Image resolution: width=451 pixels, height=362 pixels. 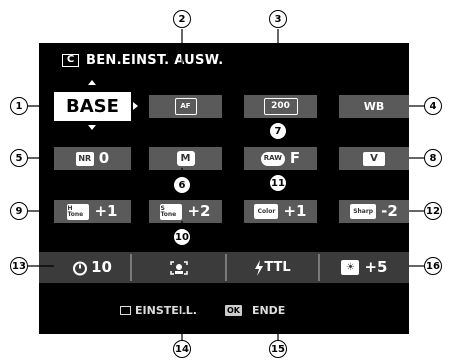 I want to click on color-value: +1, so click(x=295, y=211).